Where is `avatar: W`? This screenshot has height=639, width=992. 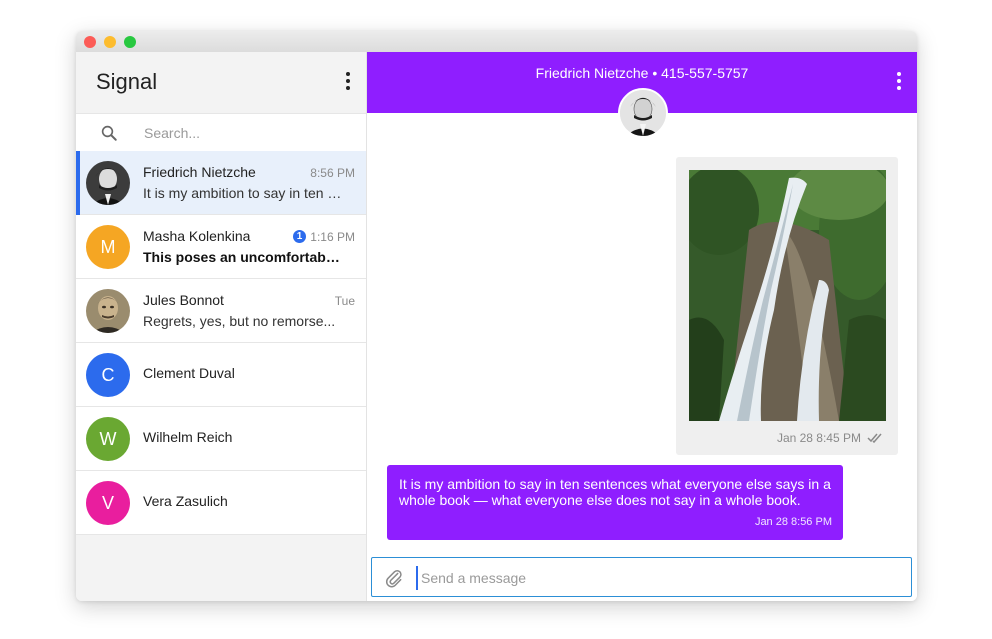 avatar: W is located at coordinates (108, 439).